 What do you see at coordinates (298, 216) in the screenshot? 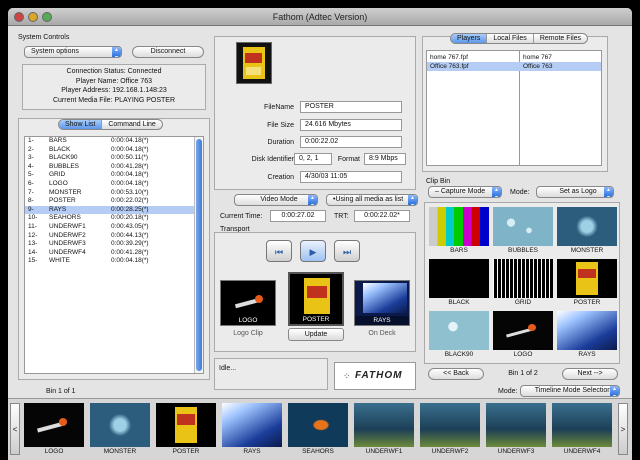
I see `current-time-field: 0:00:27.02` at bounding box center [298, 216].